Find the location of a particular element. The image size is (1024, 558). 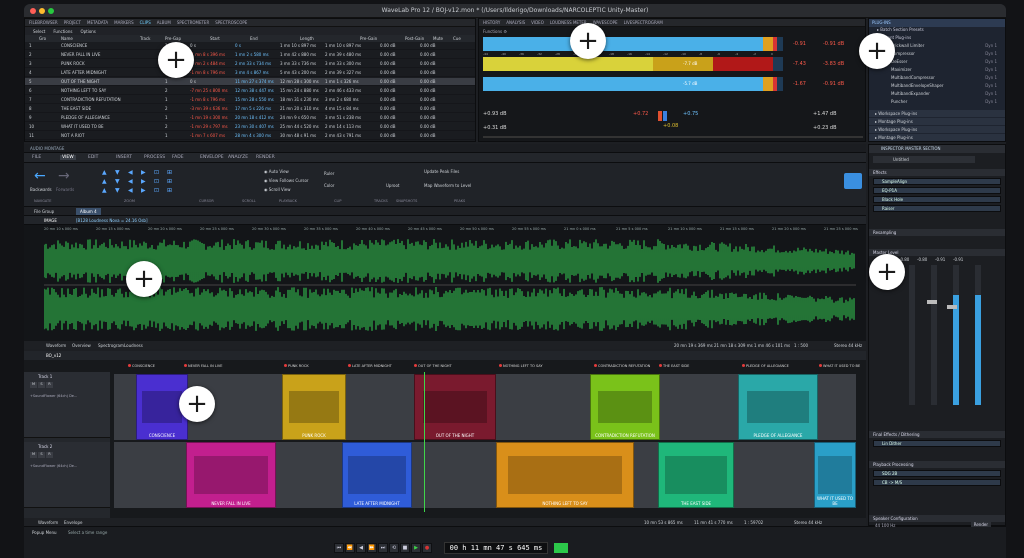

pp-slot: CB -> M/S is located at coordinates (937, 482).